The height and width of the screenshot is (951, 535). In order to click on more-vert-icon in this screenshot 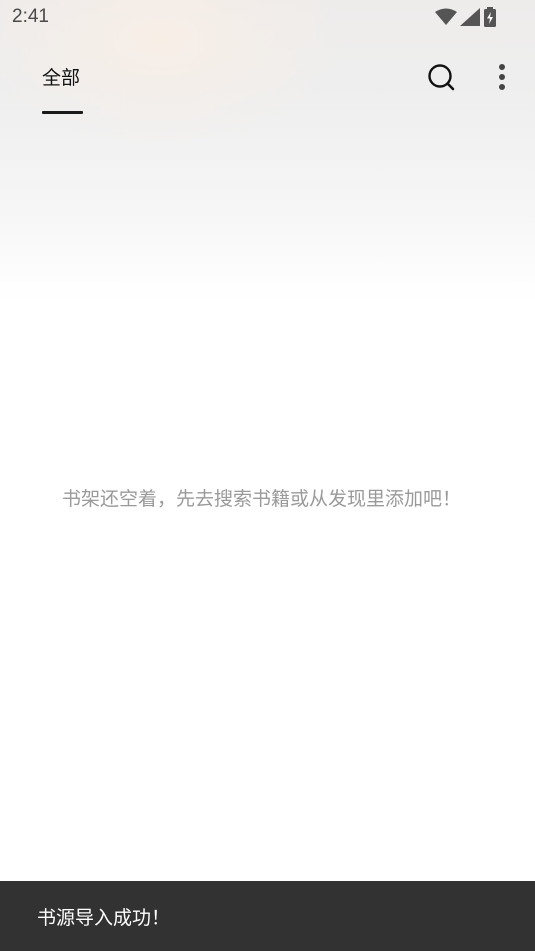, I will do `click(502, 81)`.